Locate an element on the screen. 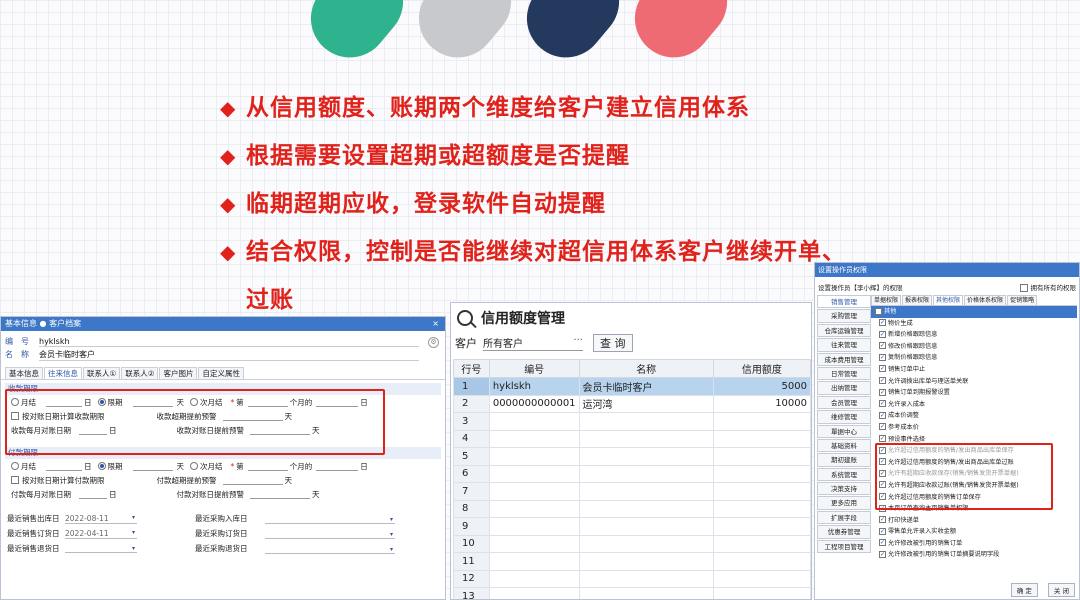 The width and height of the screenshot is (1080, 600). sidebar-item-daily: 日常管理 is located at coordinates (844, 373).